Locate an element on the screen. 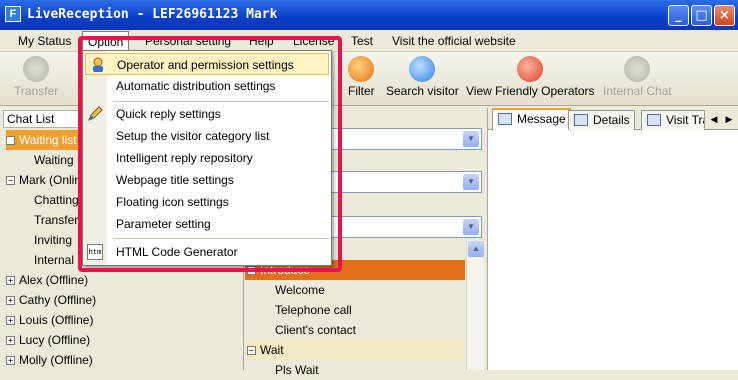 The height and width of the screenshot is (380, 738). transfer-button: Transfer is located at coordinates (36, 77).